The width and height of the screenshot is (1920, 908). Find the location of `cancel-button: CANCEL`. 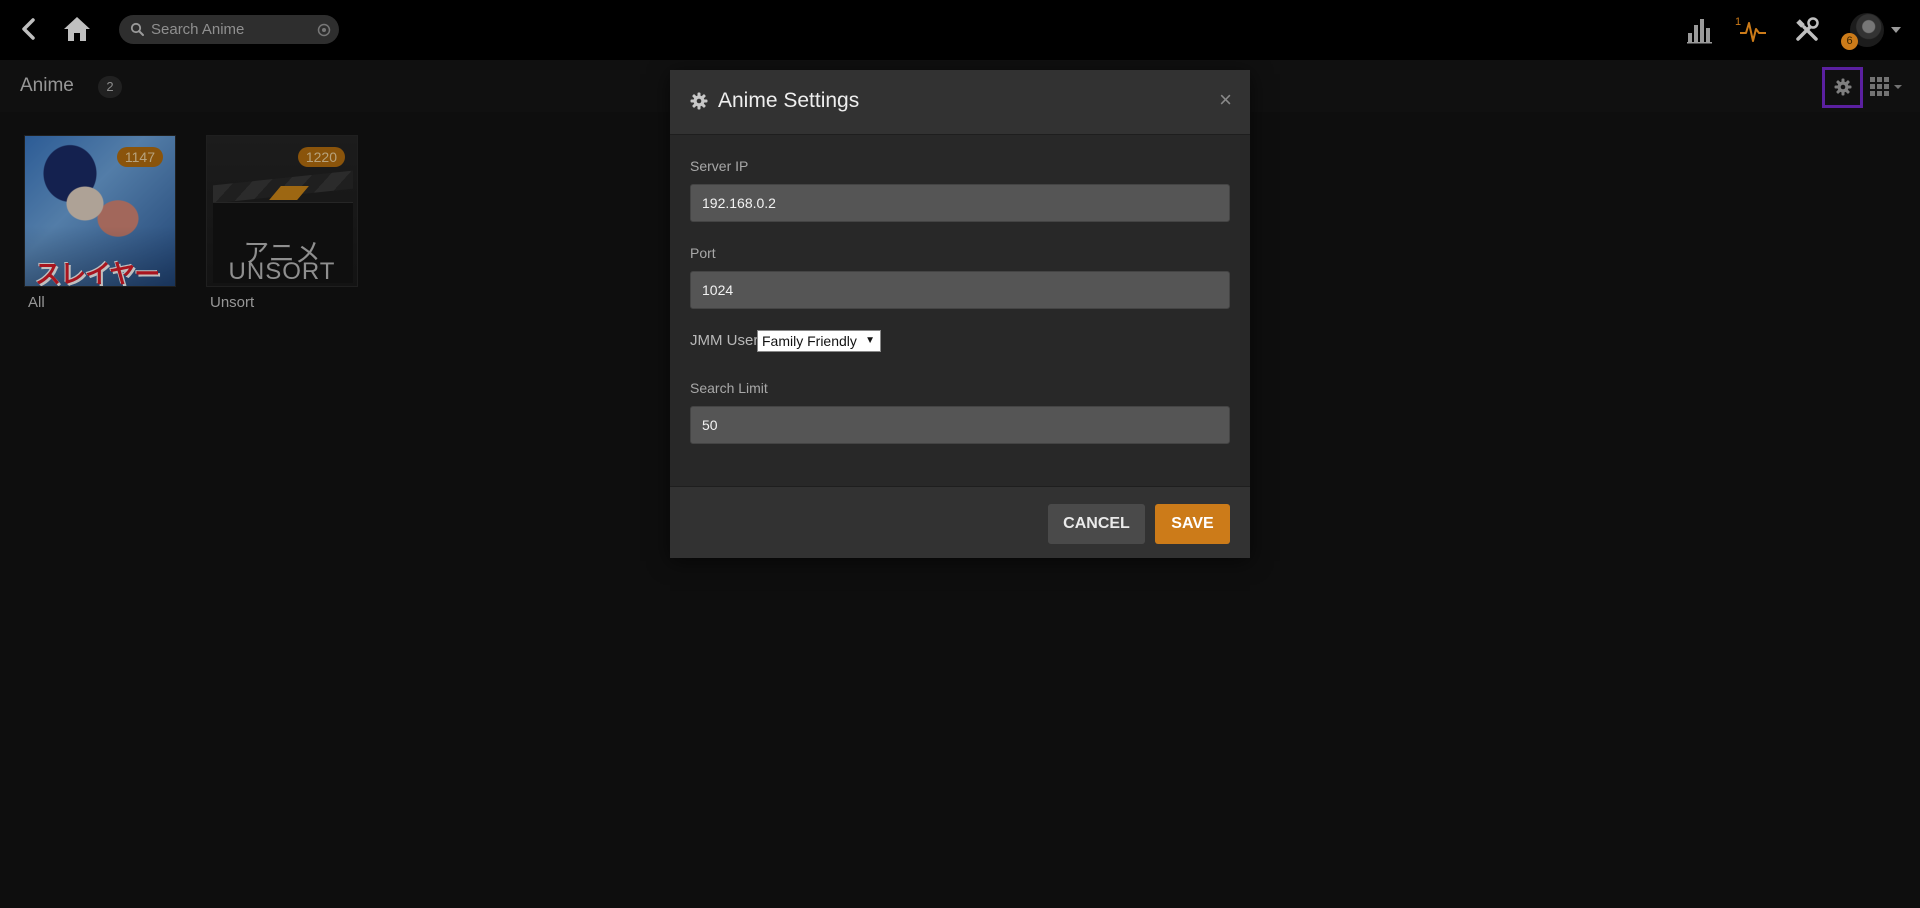

cancel-button: CANCEL is located at coordinates (1096, 524).